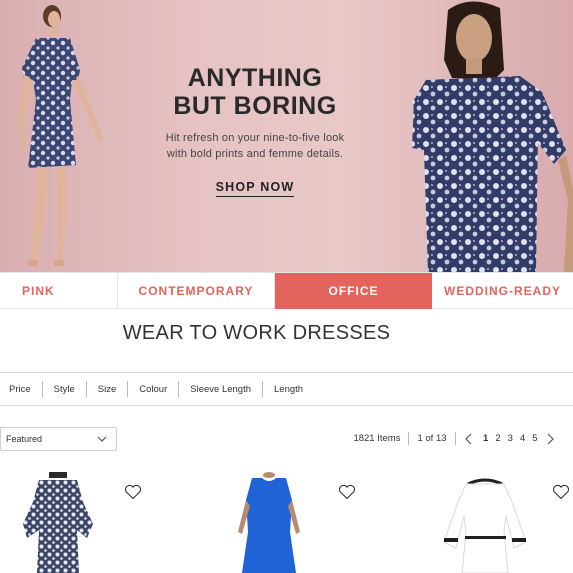 This screenshot has width=573, height=573. What do you see at coordinates (24, 439) in the screenshot?
I see `sort-selected-value: Featured` at bounding box center [24, 439].